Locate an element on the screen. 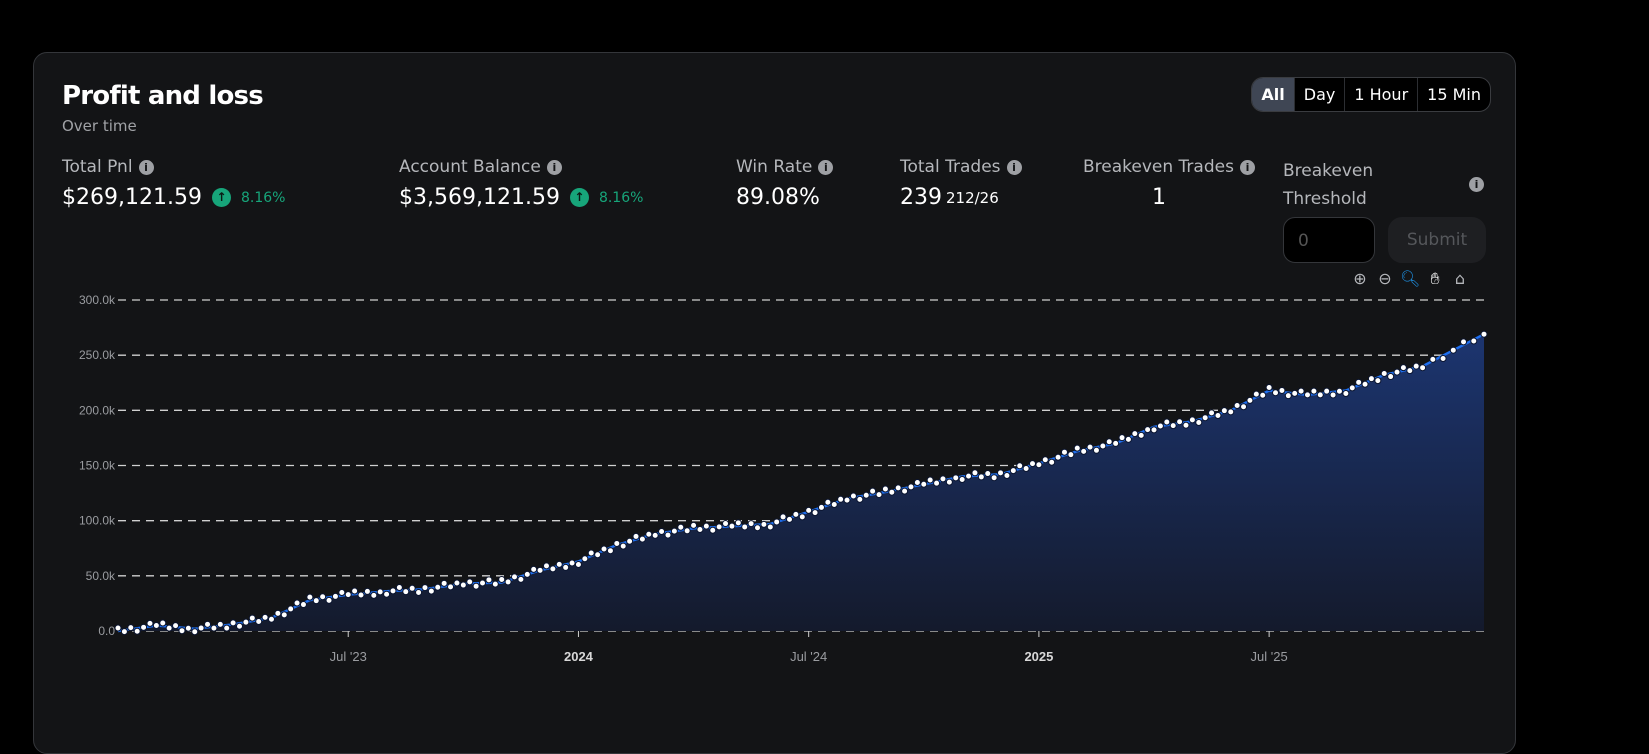 Image resolution: width=1649 pixels, height=754 pixels. x-tick-label: Jul '24 is located at coordinates (808, 656).